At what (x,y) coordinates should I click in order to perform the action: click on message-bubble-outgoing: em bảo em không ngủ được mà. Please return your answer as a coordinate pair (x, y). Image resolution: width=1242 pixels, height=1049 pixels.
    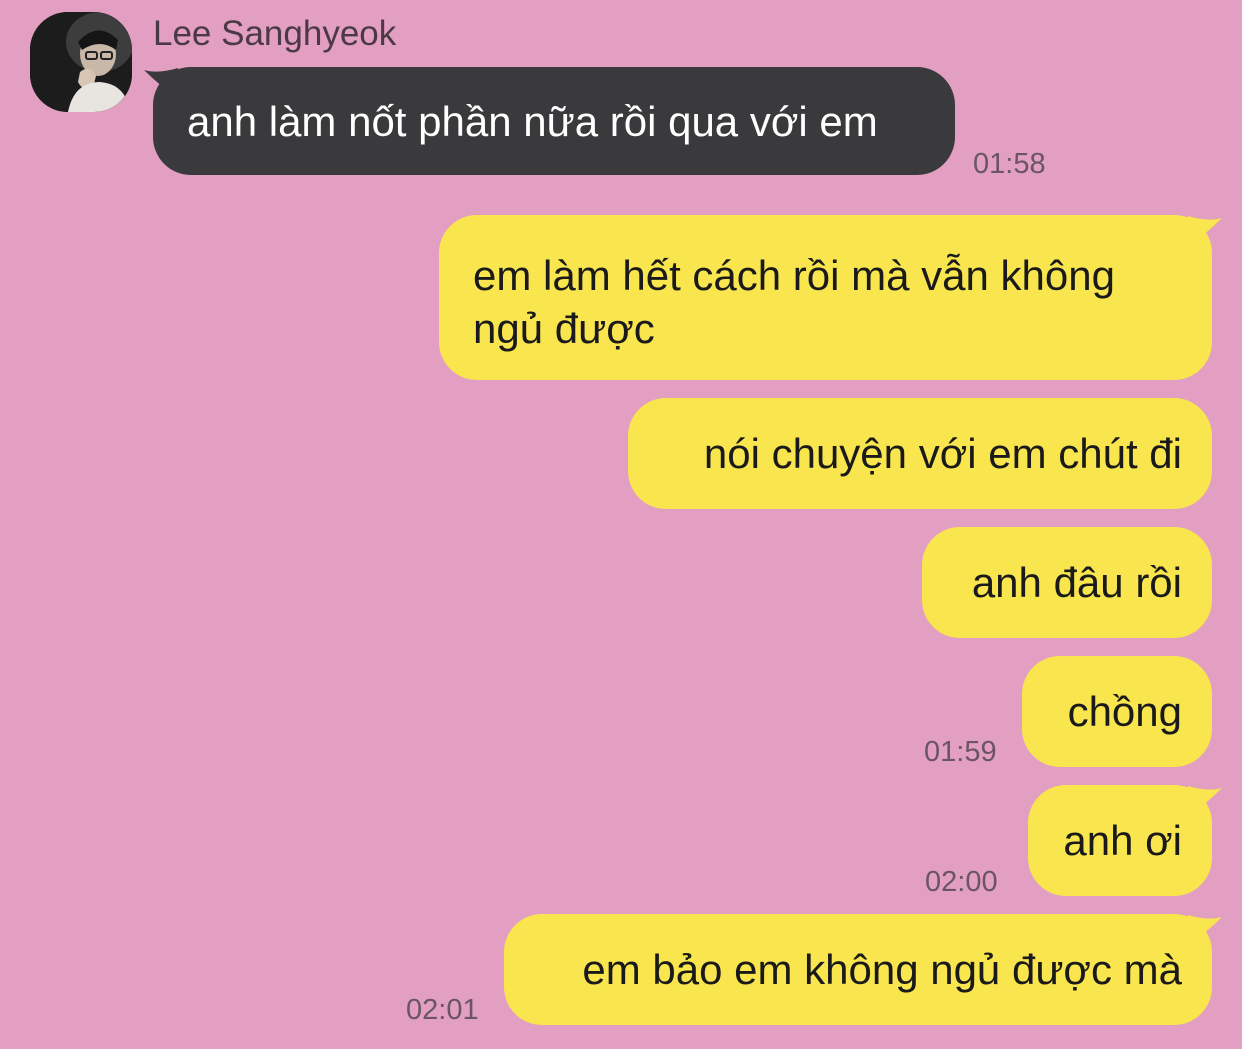
    Looking at the image, I should click on (858, 969).